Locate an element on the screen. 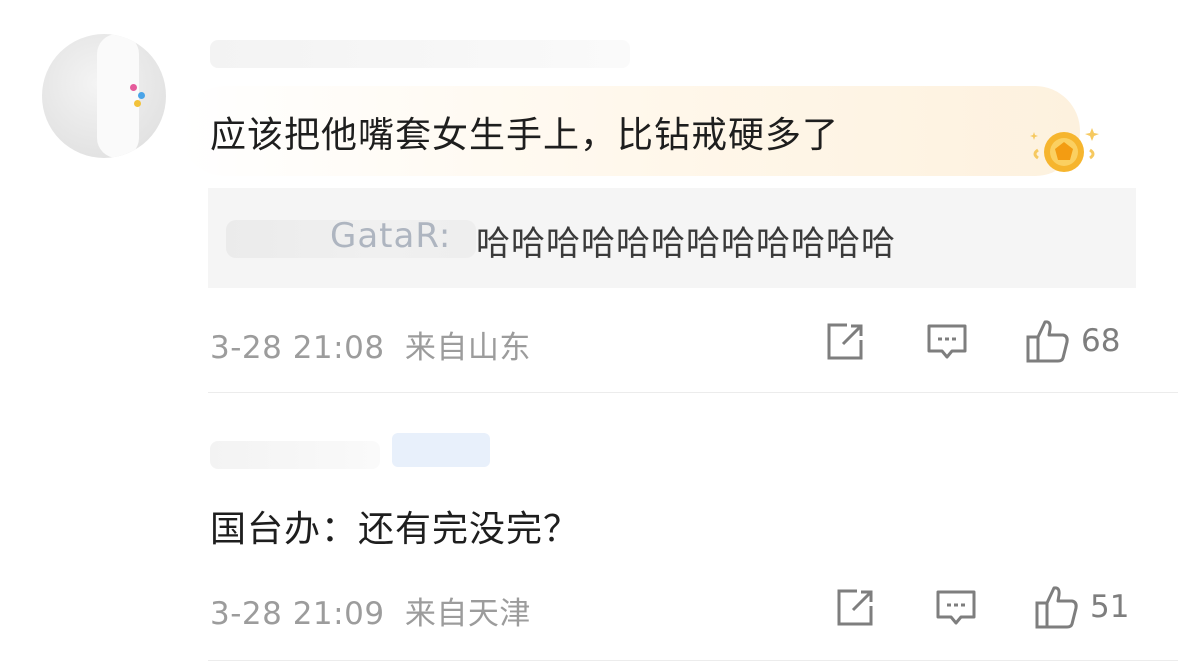 Image resolution: width=1178 pixels, height=666 pixels. avatar is located at coordinates (104, 96).